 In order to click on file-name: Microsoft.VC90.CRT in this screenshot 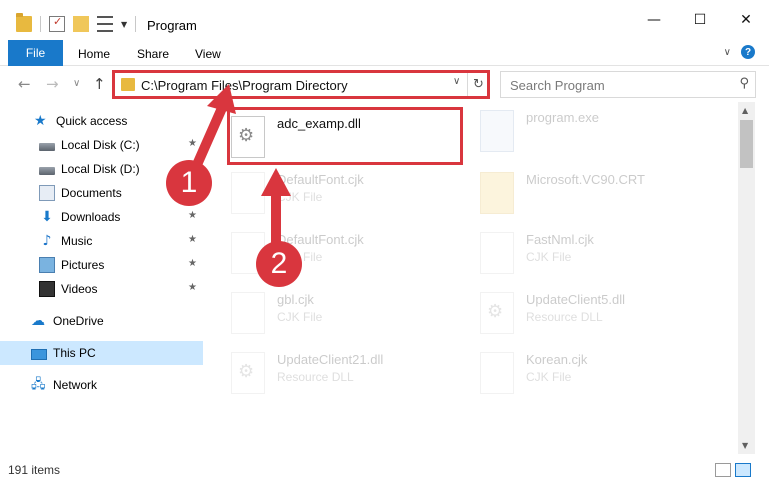, I will do `click(585, 179)`.